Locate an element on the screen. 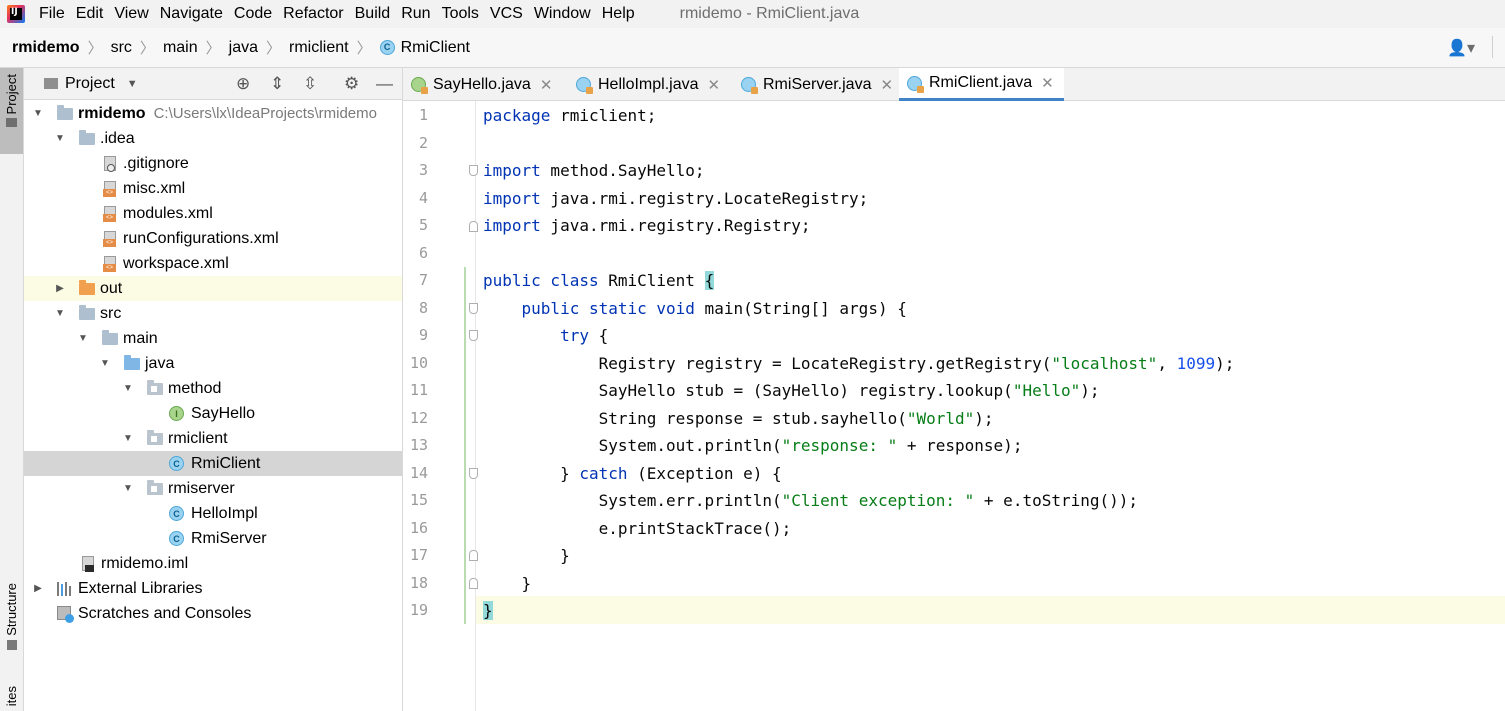 The image size is (1505, 711). tree-item-label: main is located at coordinates (140, 338).